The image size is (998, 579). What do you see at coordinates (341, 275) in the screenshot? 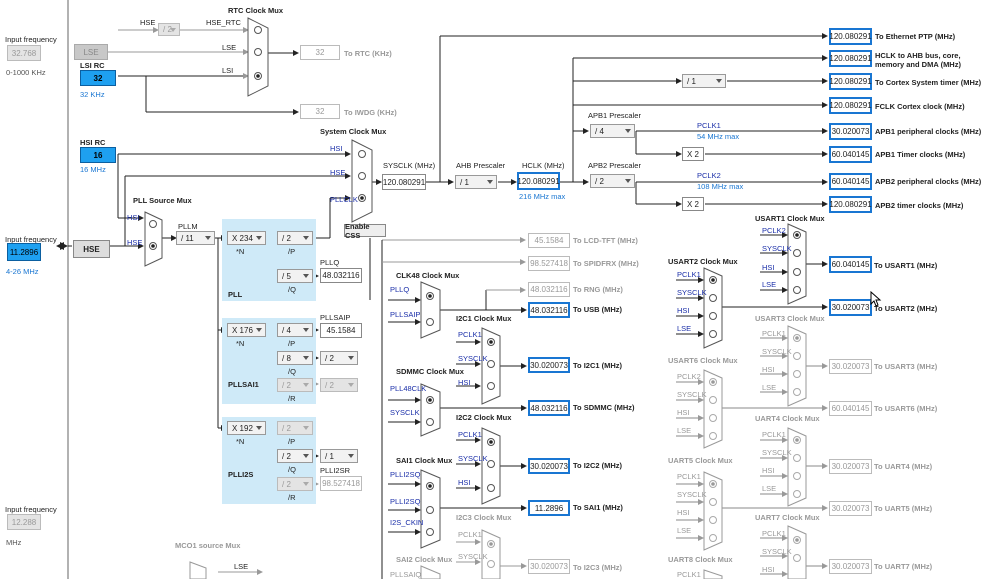
I see `pllq-value-field: 48.032116` at bounding box center [341, 275].